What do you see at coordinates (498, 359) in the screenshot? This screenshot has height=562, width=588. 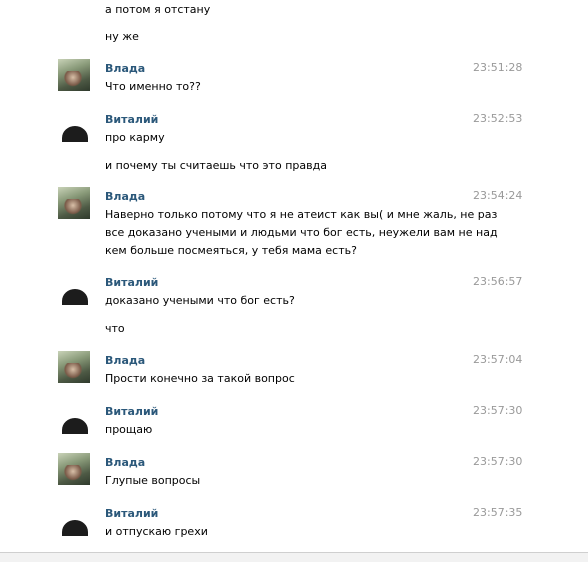 I see `message-time: 23:57:04` at bounding box center [498, 359].